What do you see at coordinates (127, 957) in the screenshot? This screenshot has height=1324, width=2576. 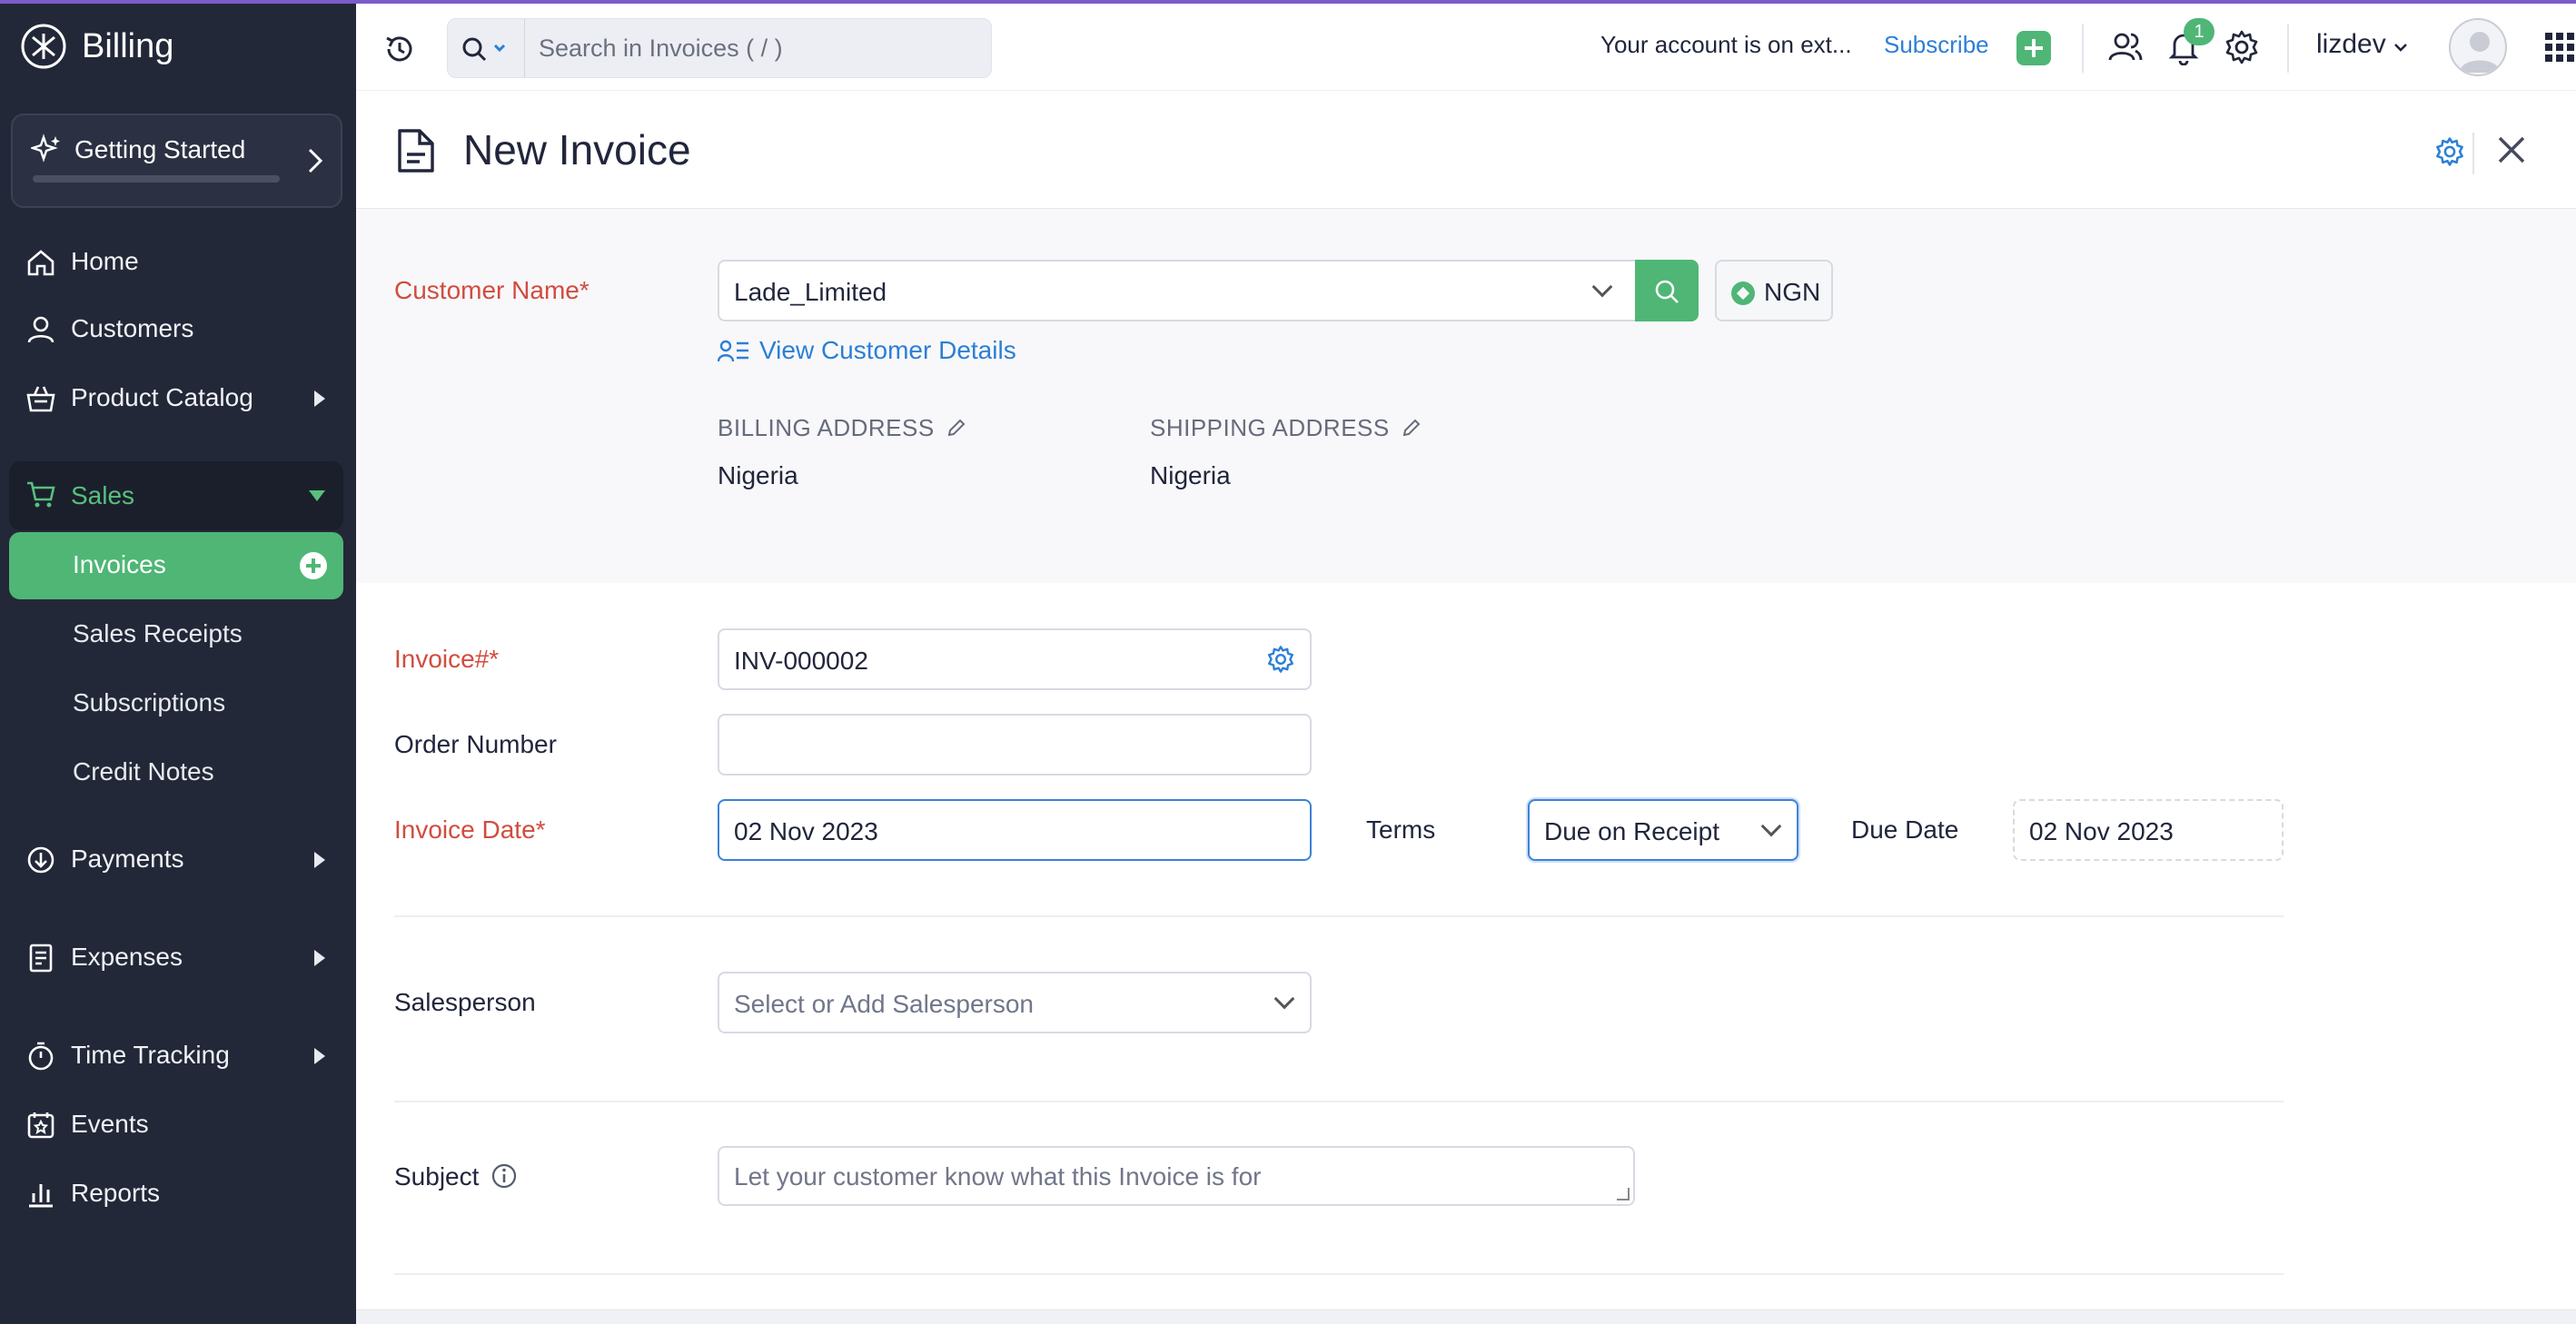 I see `sidebar-item-label: Expenses` at bounding box center [127, 957].